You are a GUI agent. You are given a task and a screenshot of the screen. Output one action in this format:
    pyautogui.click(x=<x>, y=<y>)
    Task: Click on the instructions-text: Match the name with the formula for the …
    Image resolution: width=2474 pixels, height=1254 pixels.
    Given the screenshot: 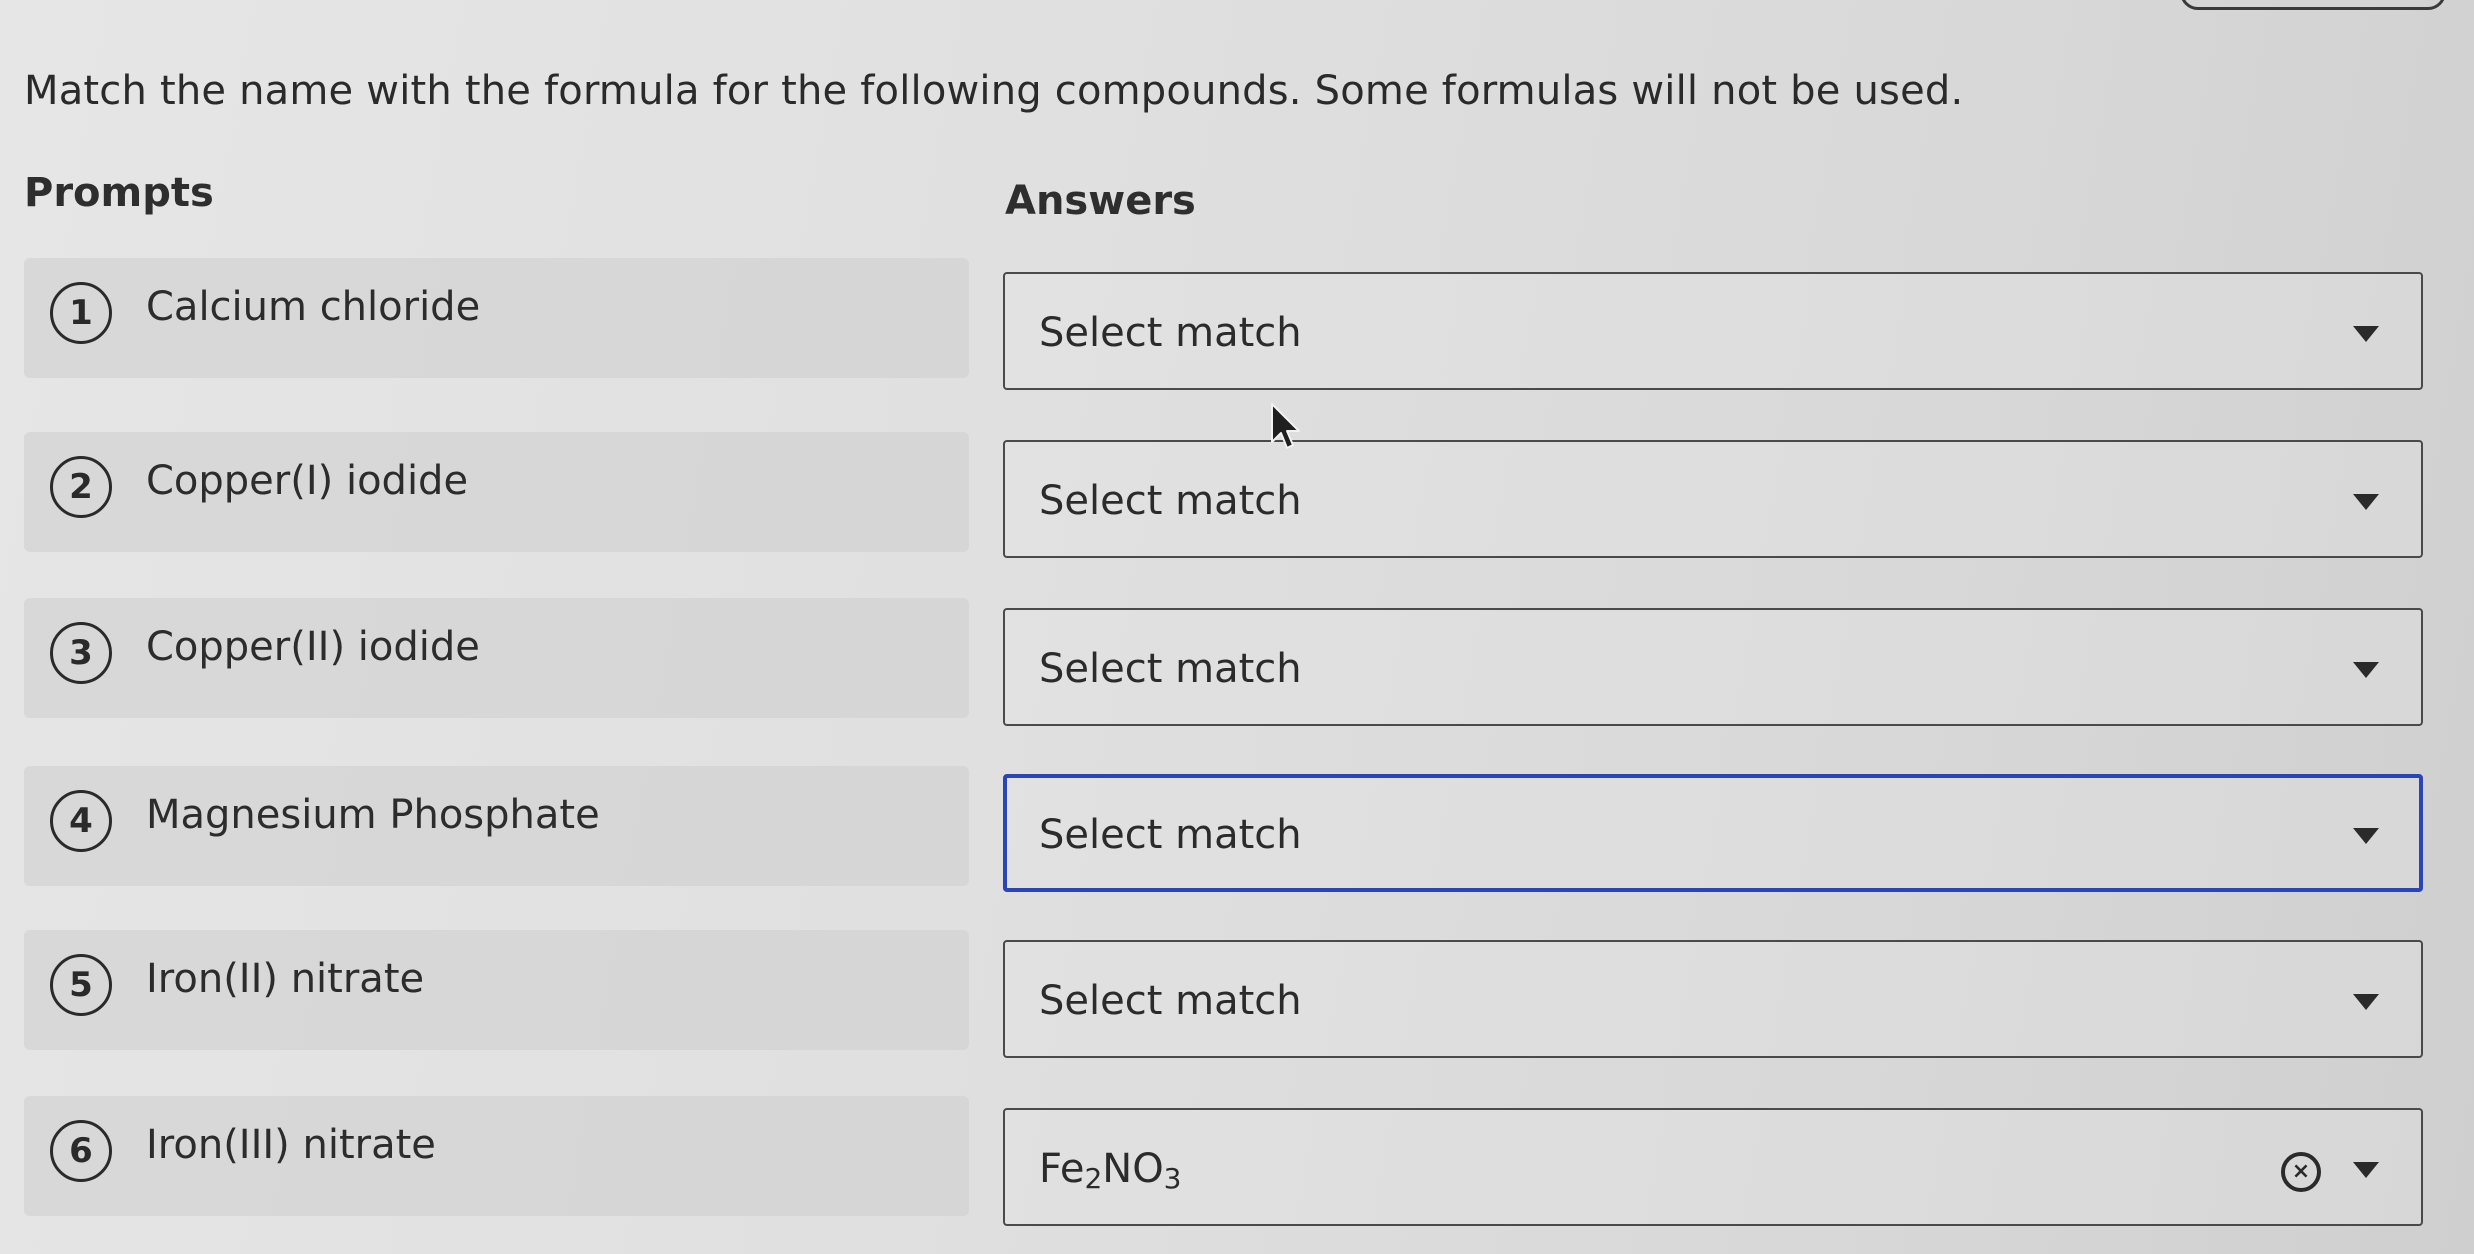 What is the action you would take?
    pyautogui.click(x=994, y=91)
    